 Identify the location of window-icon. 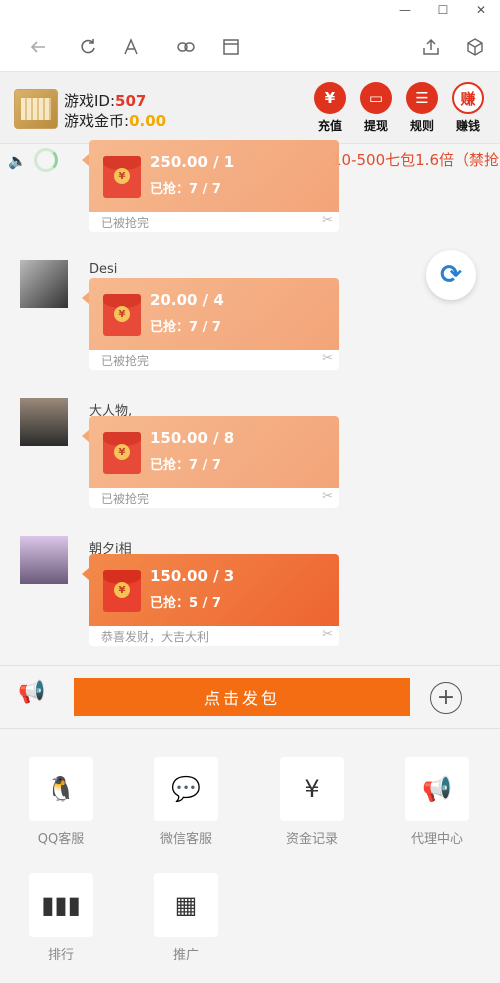
(231, 47).